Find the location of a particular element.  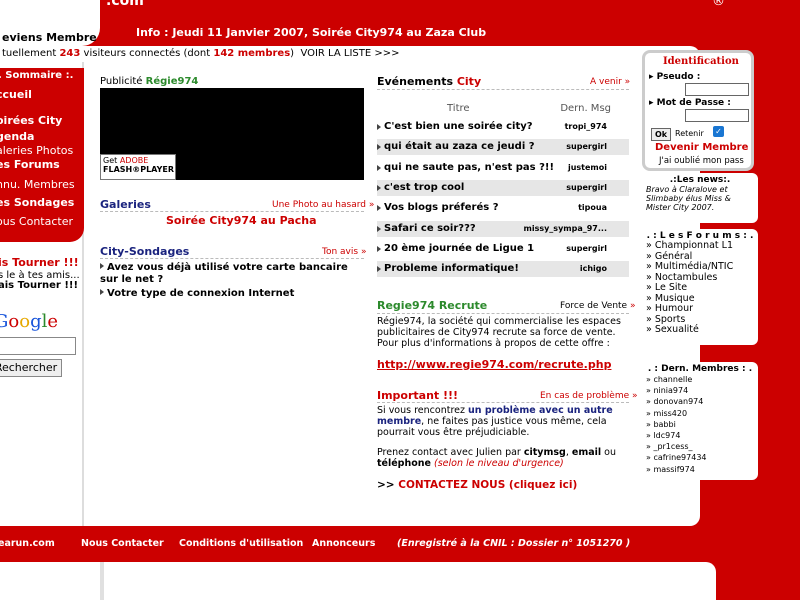

events-table-header: Titre Dern. Msg is located at coordinates (503, 110).